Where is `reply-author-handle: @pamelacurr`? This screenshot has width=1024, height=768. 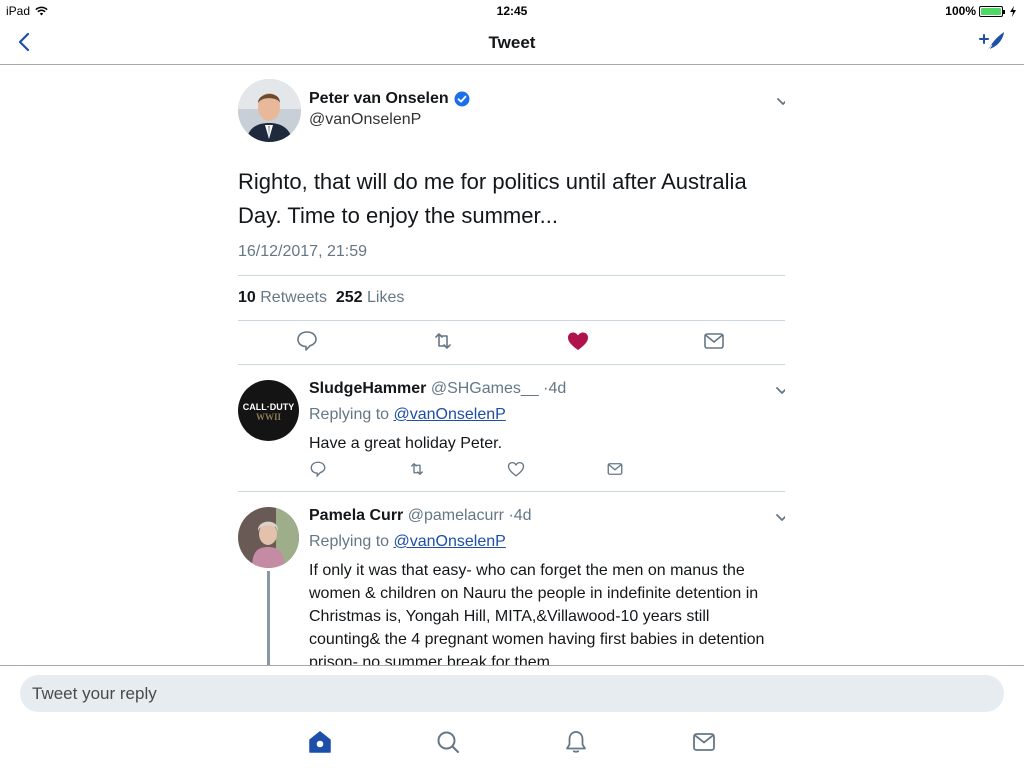
reply-author-handle: @pamelacurr is located at coordinates (456, 515).